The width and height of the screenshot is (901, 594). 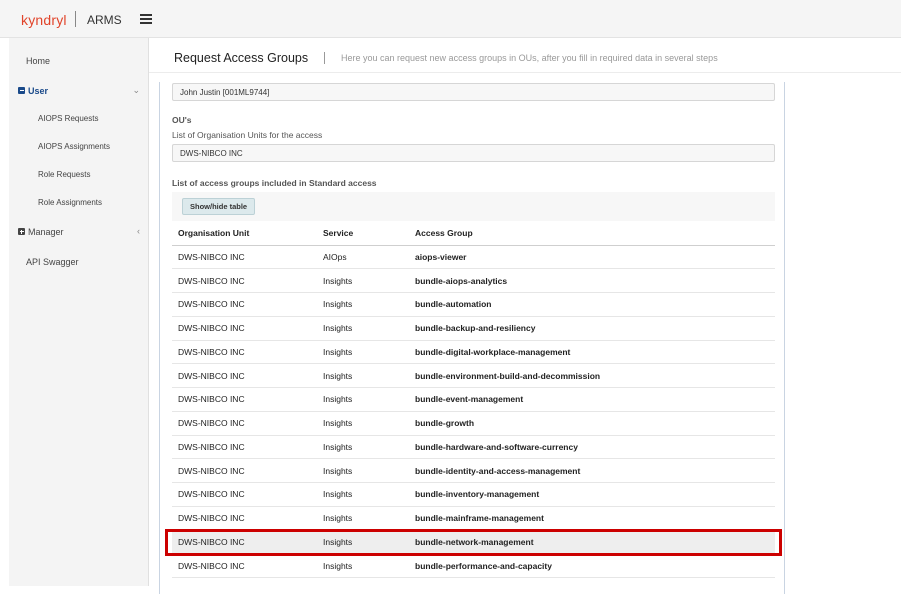 What do you see at coordinates (473, 92) in the screenshot?
I see `user-field: John Justin [001ML9744]` at bounding box center [473, 92].